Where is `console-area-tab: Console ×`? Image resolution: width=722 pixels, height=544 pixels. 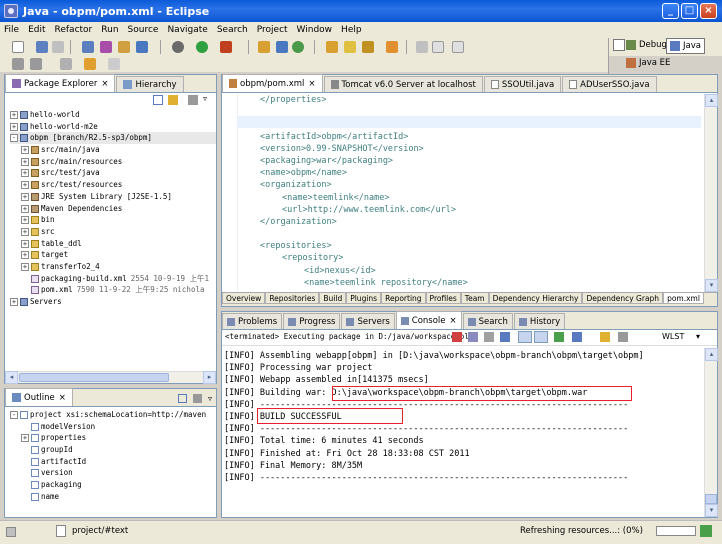 console-area-tab: Console × is located at coordinates (428, 320).